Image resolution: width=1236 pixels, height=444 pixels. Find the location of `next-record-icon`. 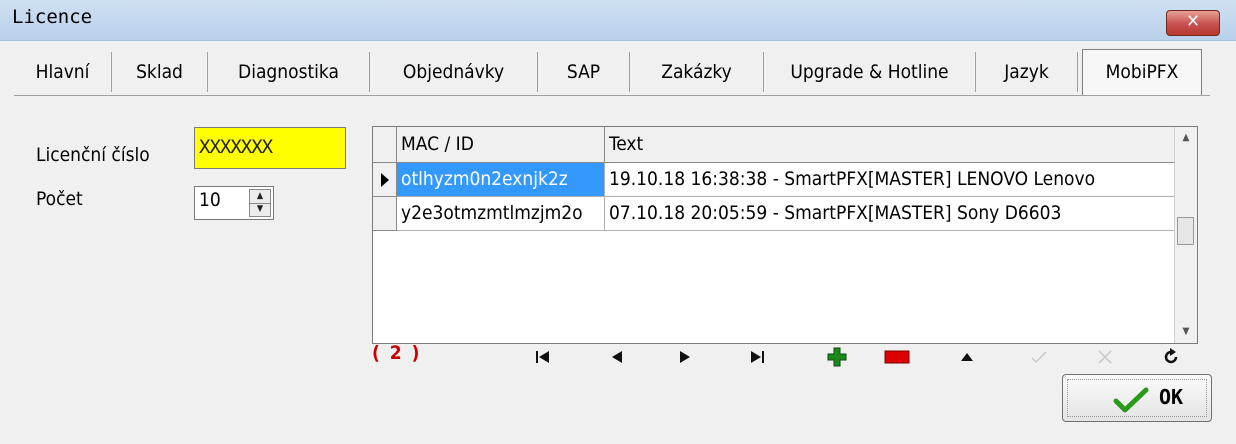

next-record-icon is located at coordinates (685, 357).